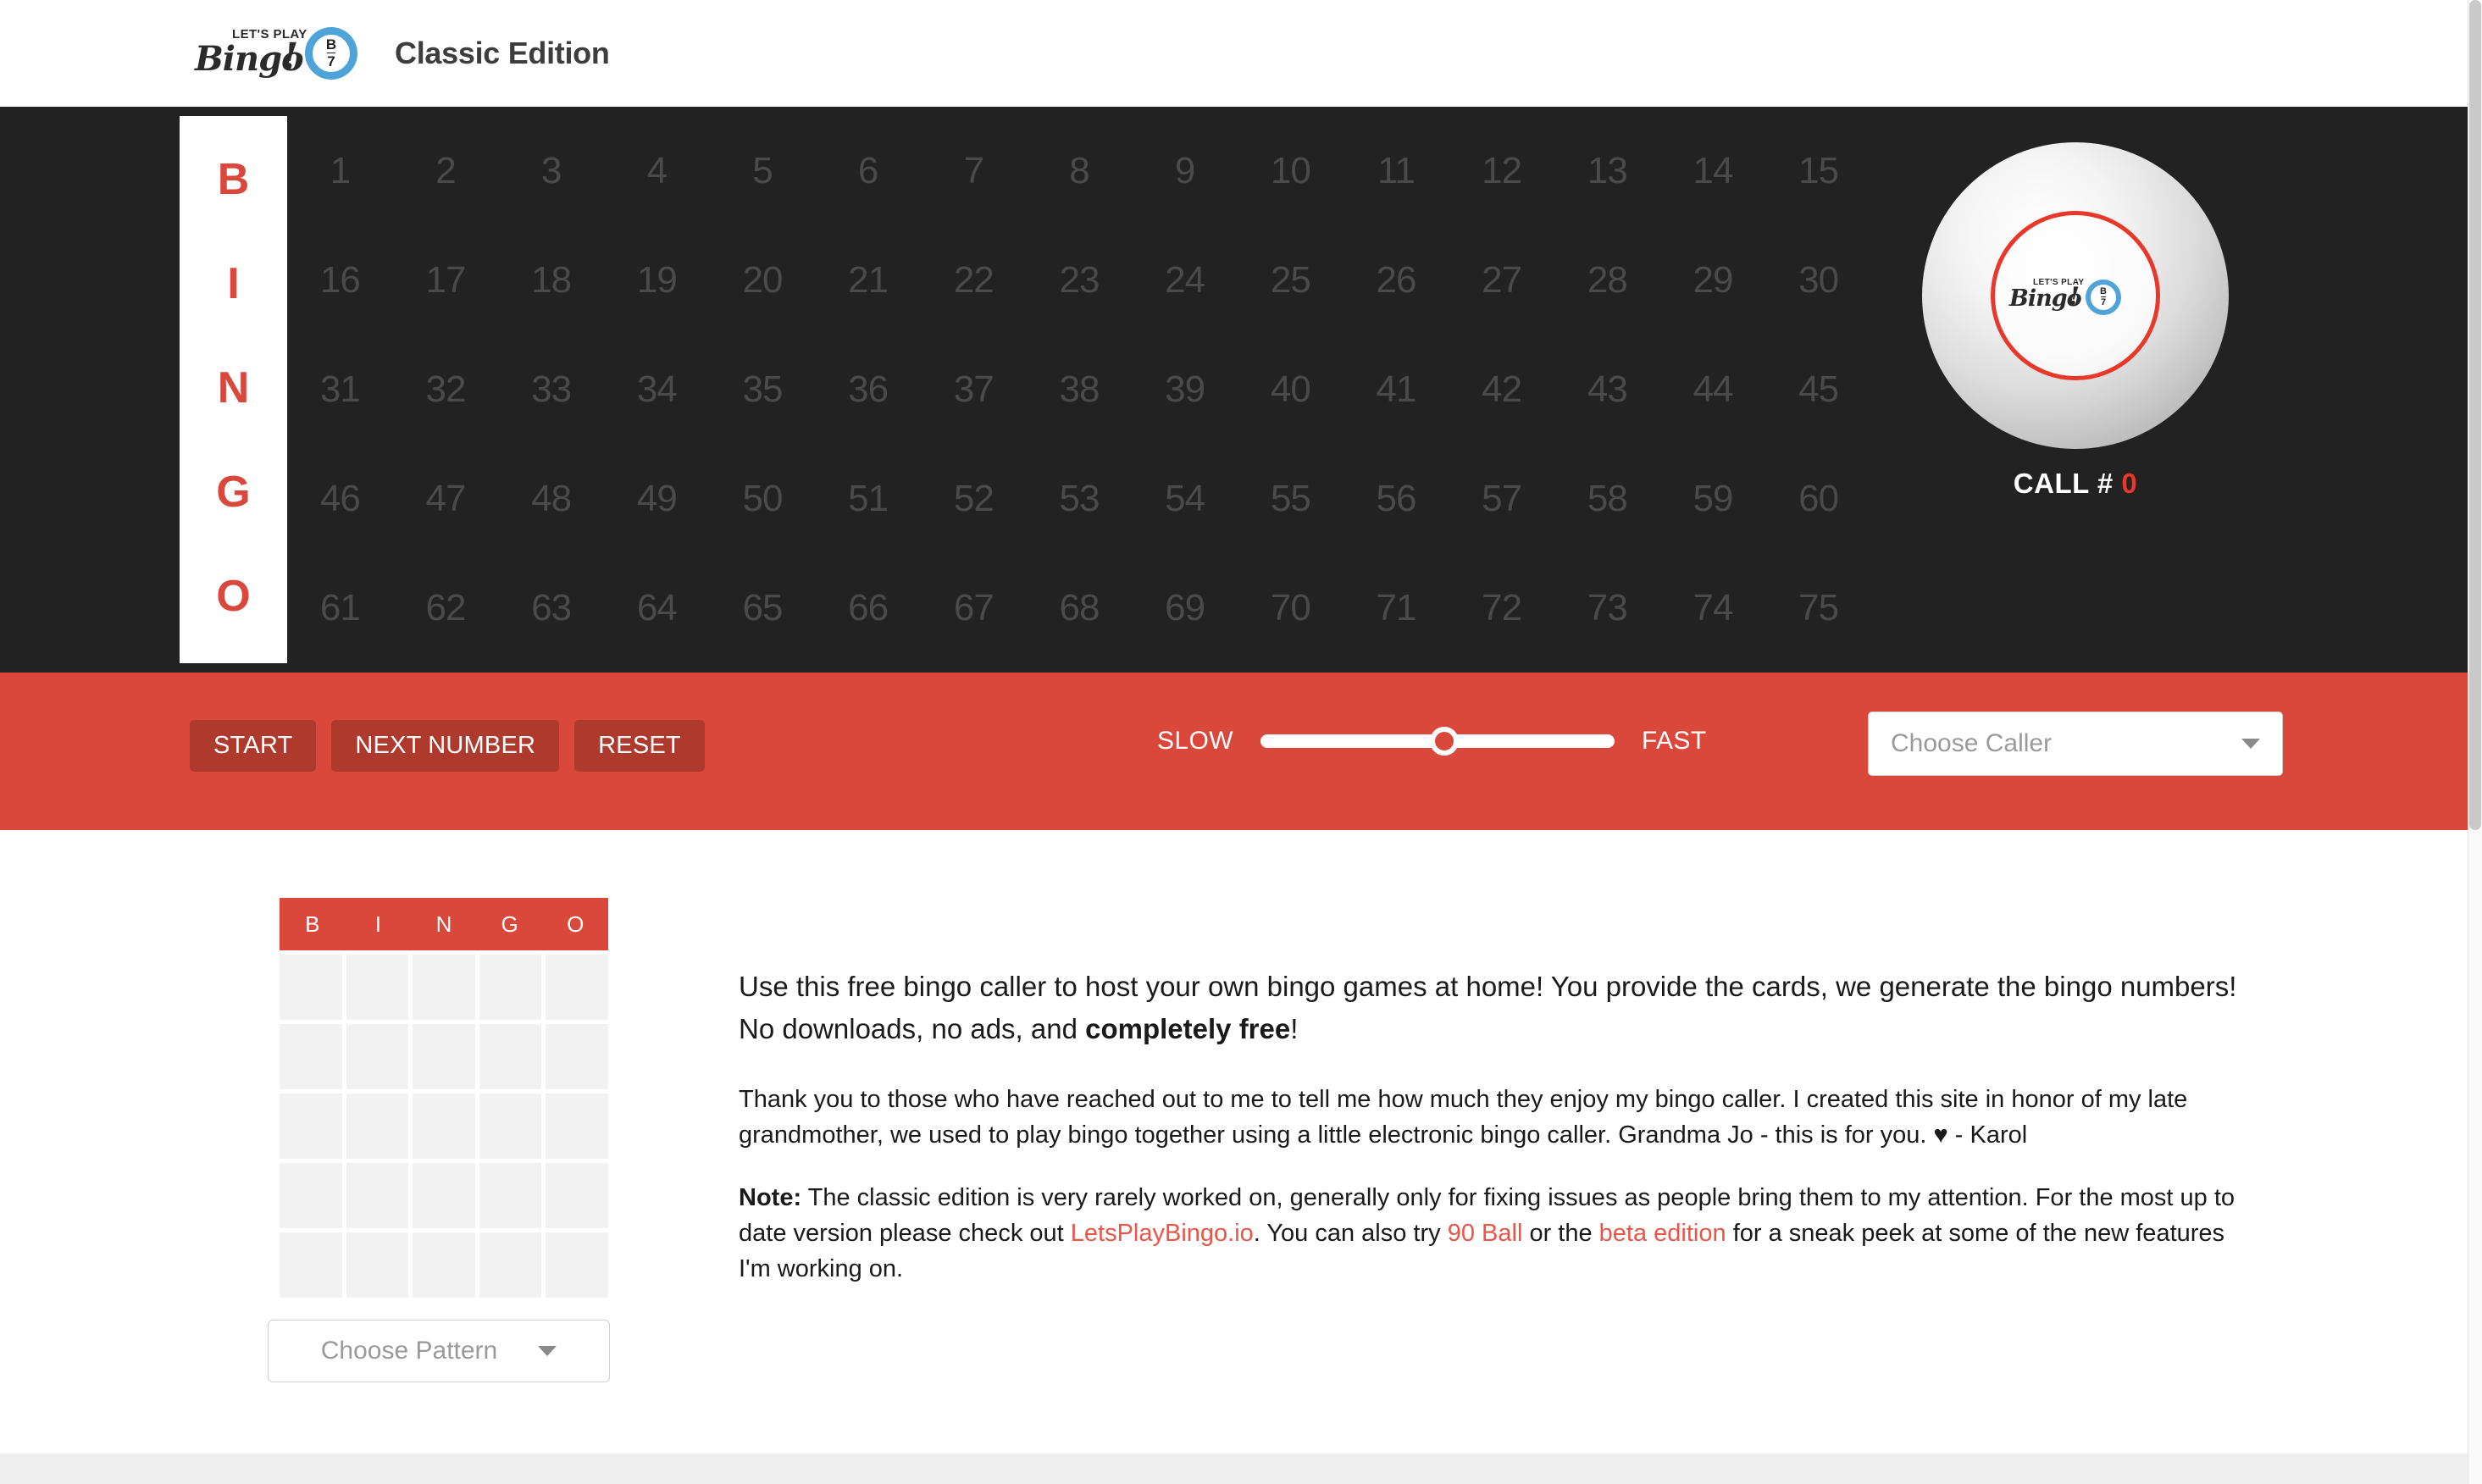 This screenshot has width=2482, height=1484. Describe the element at coordinates (1397, 499) in the screenshot. I see `board-number: 56` at that location.